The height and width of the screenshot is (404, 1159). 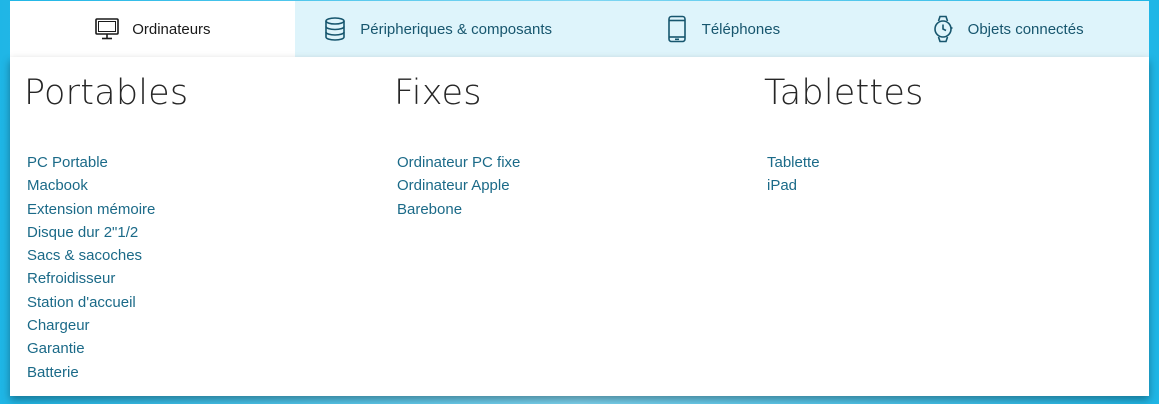 What do you see at coordinates (58, 325) in the screenshot?
I see `menu-link: Chargeur` at bounding box center [58, 325].